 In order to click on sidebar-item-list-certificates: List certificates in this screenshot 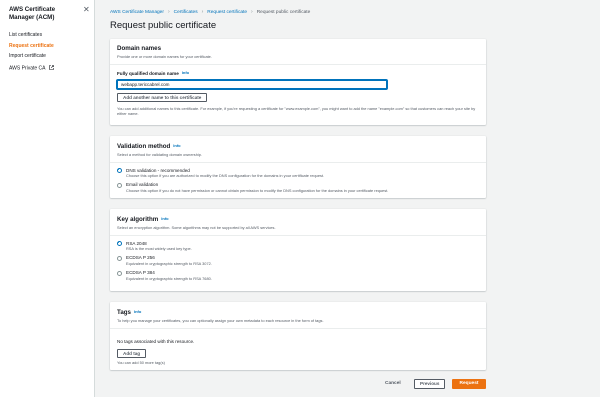, I will do `click(31, 35)`.